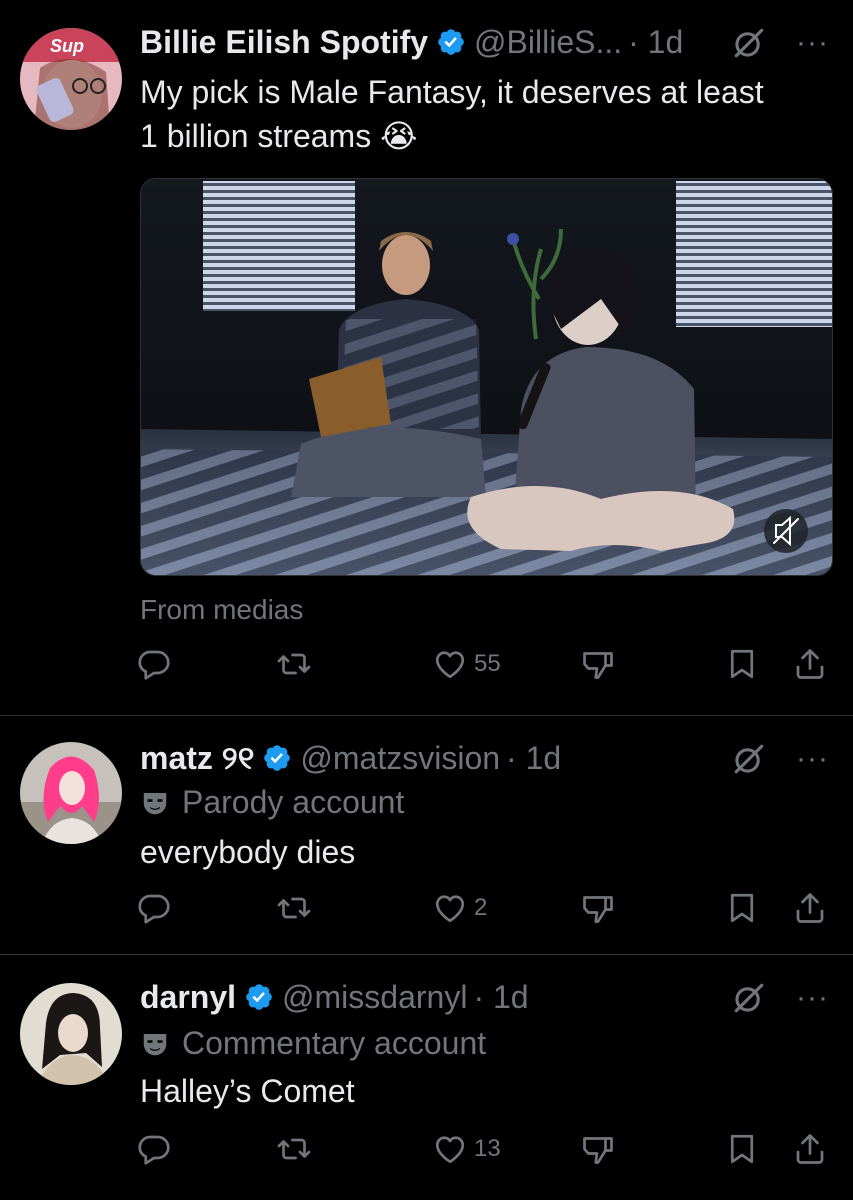 This screenshot has width=853, height=1200. I want to click on post-text: everybody dies, so click(248, 852).